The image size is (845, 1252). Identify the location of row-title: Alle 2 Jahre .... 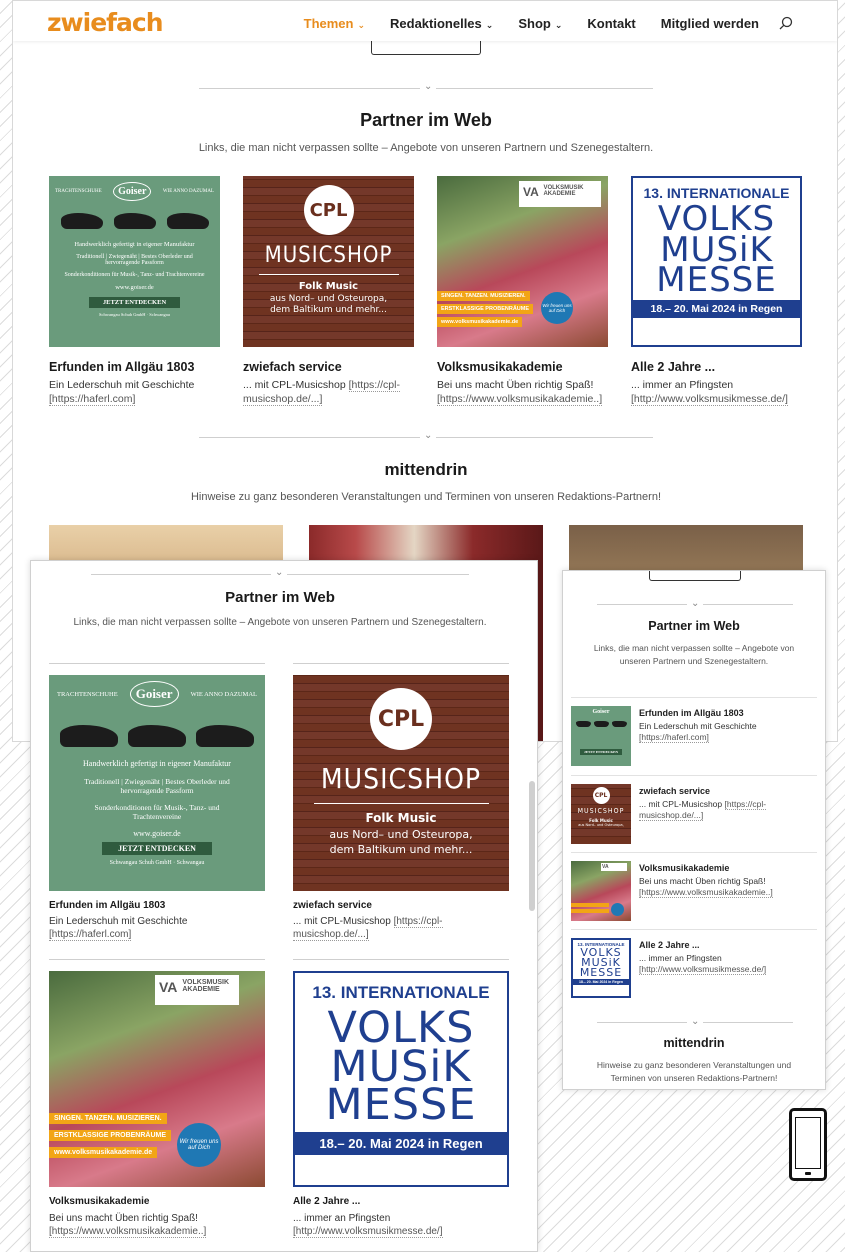
(669, 945).